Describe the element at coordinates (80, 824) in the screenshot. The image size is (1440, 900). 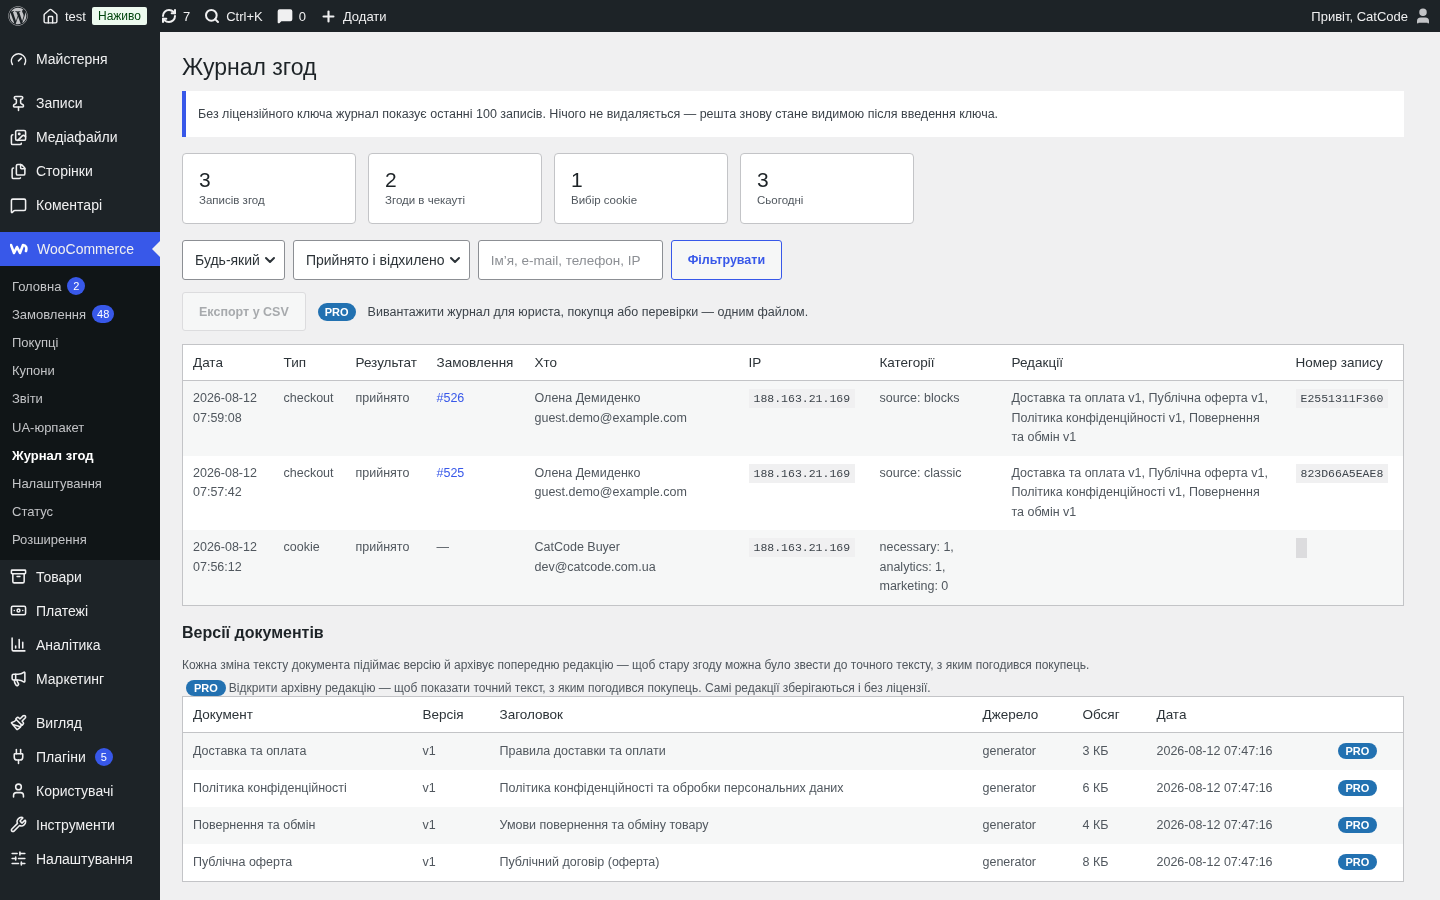
I see `sidebar-item: Інструменти` at that location.